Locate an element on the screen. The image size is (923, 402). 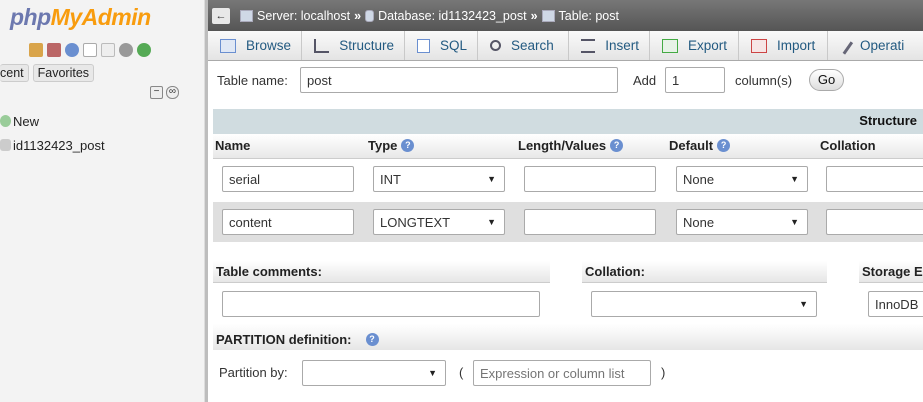
default-header: Default? is located at coordinates (700, 145).